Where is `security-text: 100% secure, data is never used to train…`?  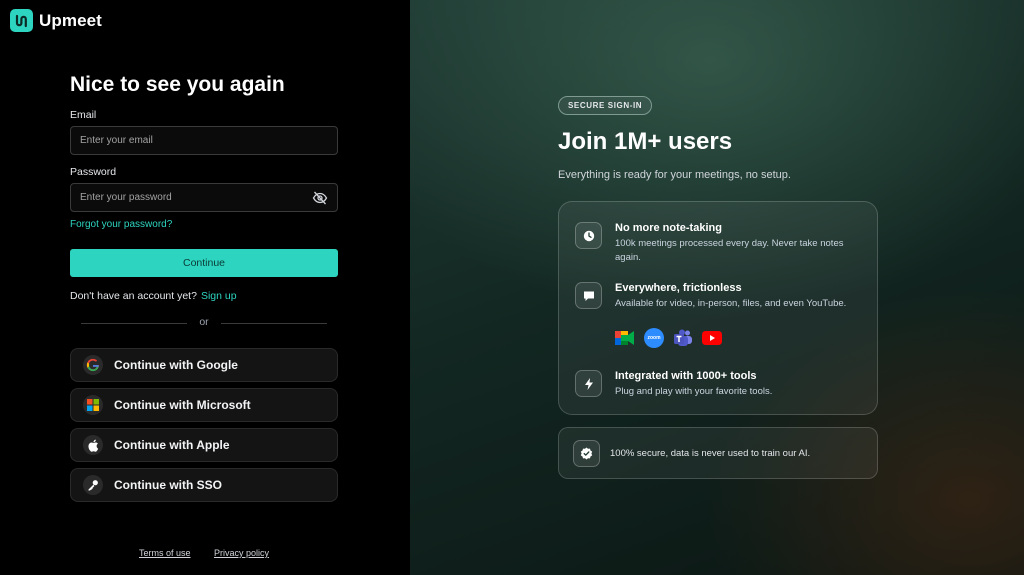 security-text: 100% secure, data is never used to train… is located at coordinates (710, 453).